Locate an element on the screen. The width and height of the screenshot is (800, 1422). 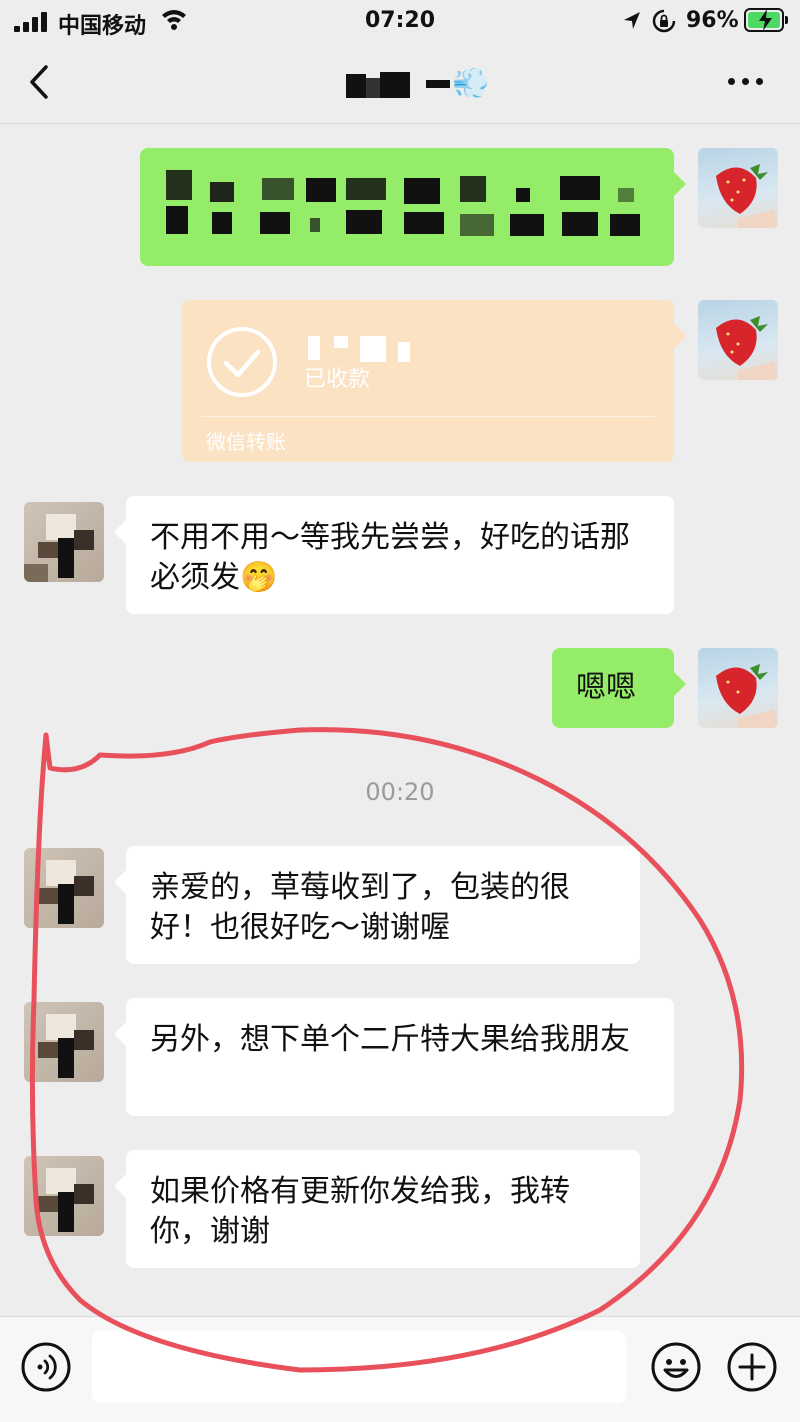
message-bubble: 另外，想下单个二斤特大果给我朋友 is located at coordinates (394, 1057).